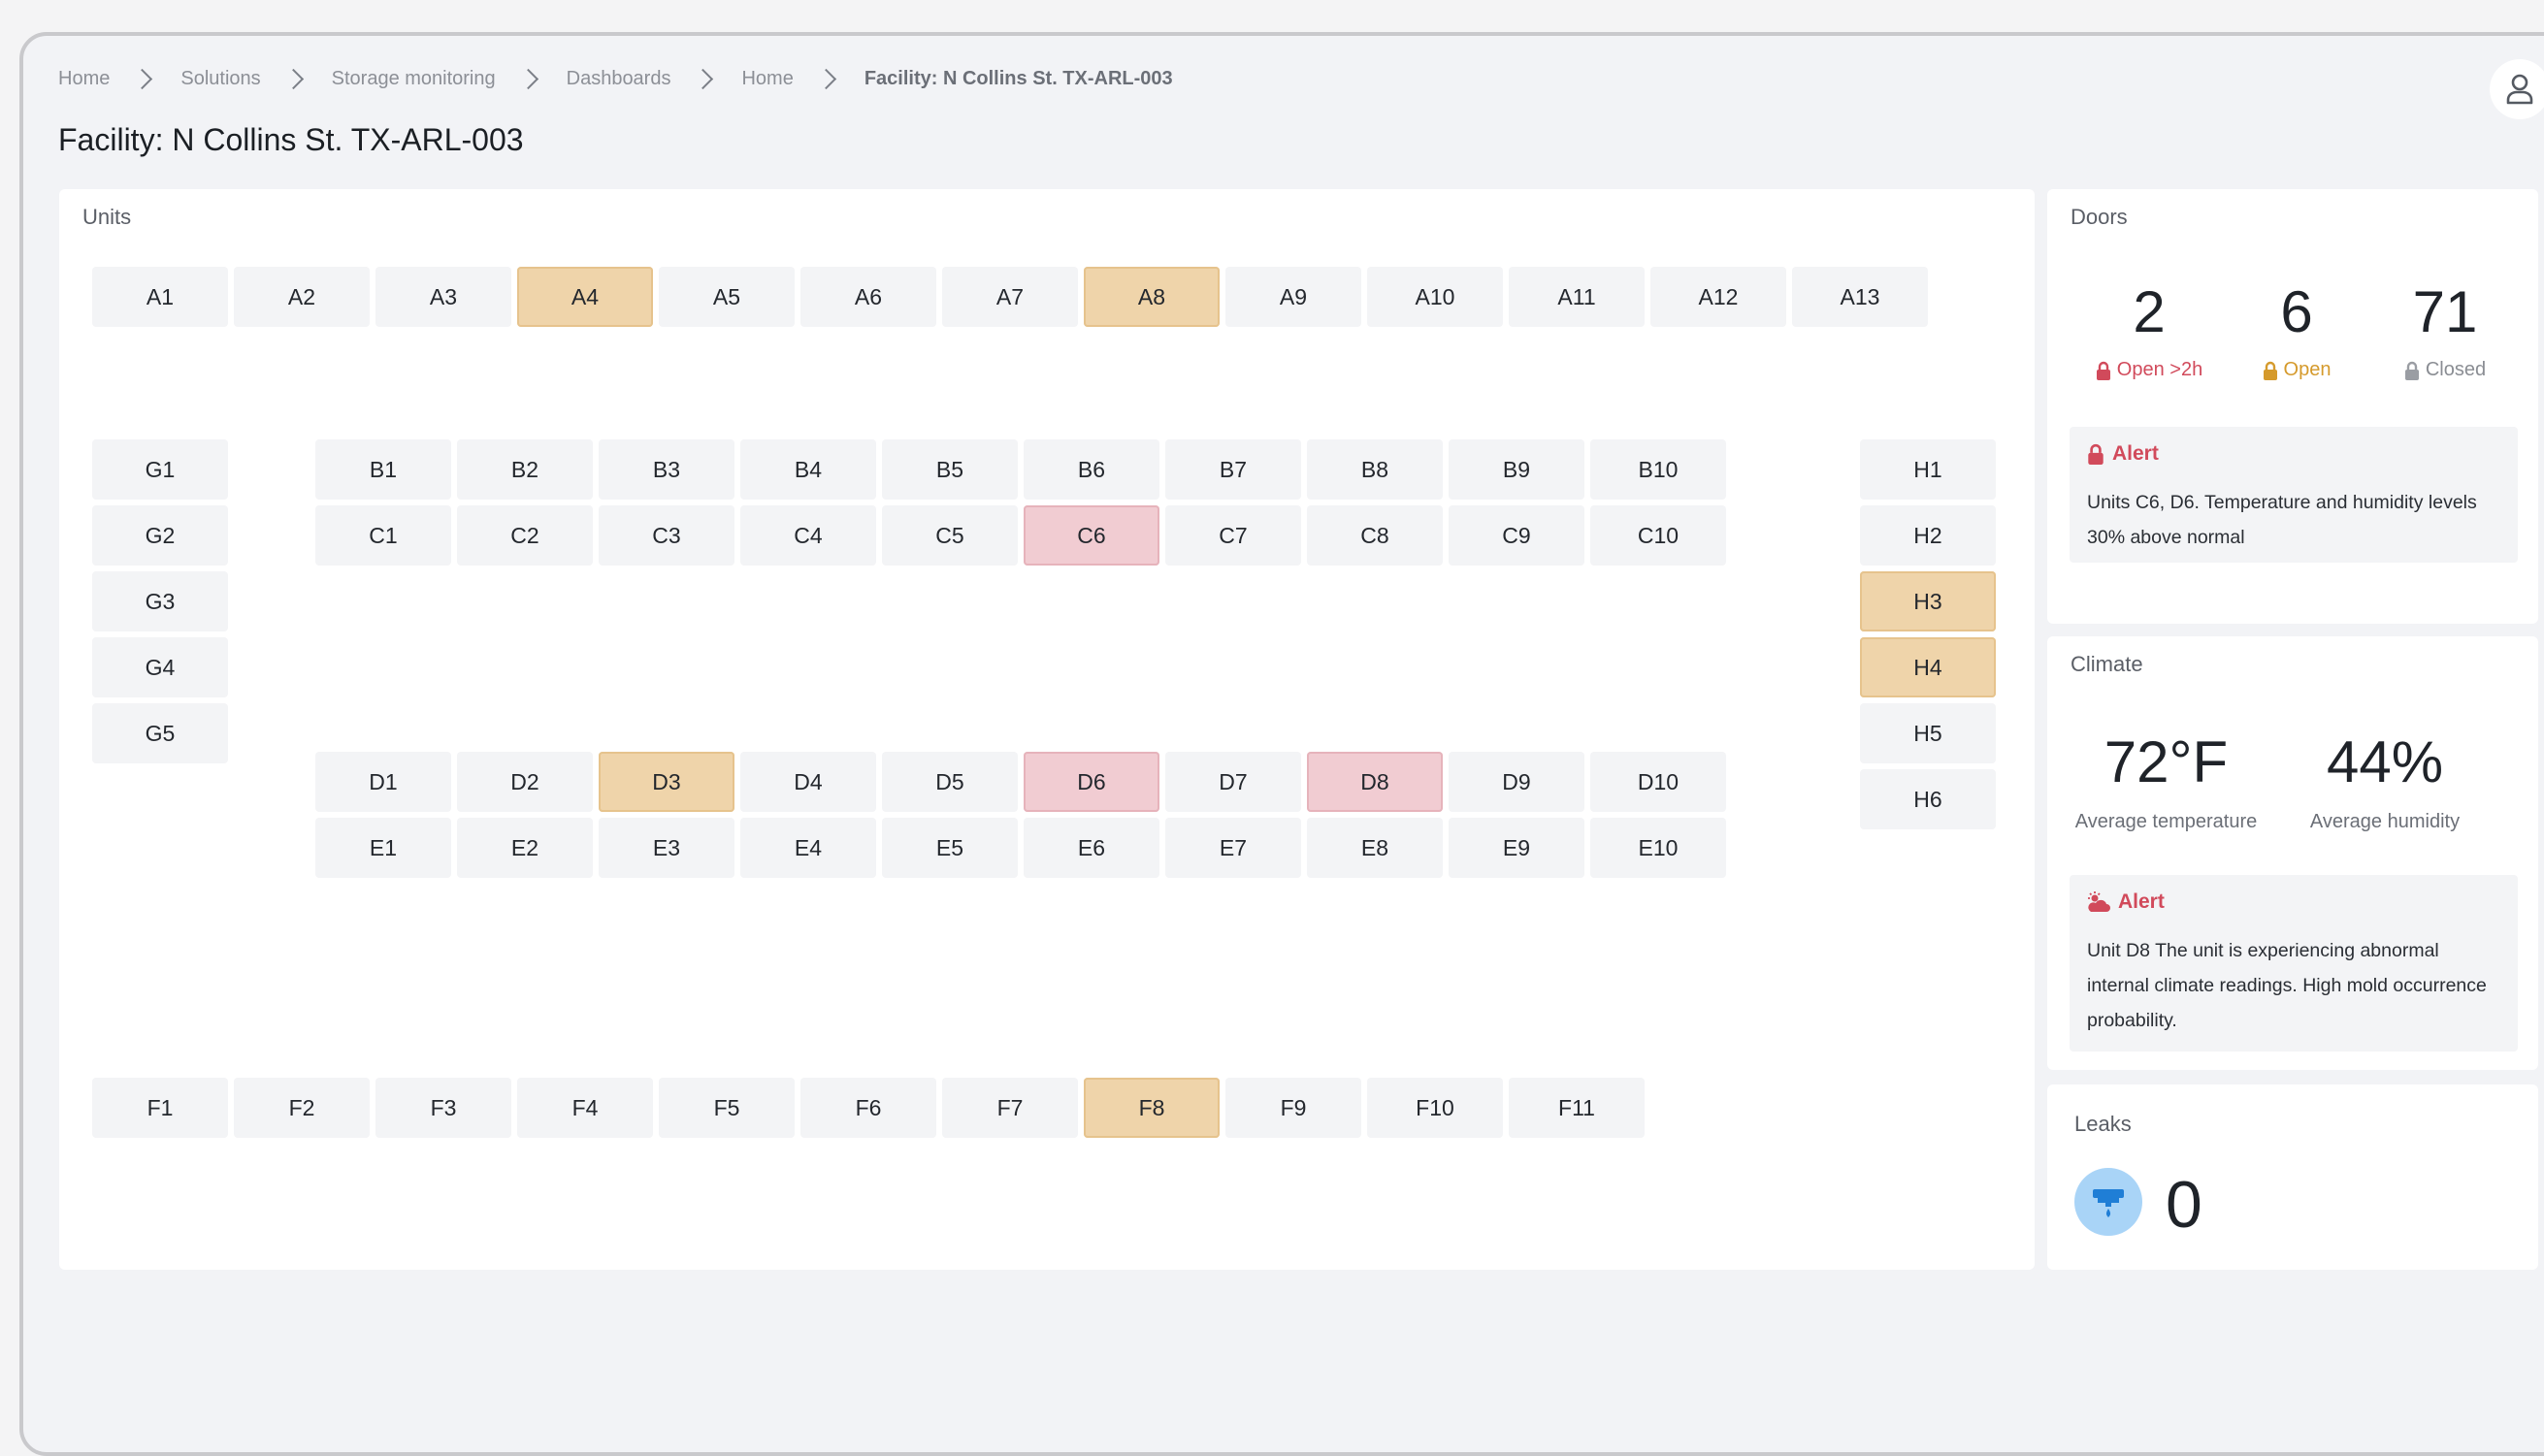 This screenshot has height=1456, width=2544. What do you see at coordinates (585, 297) in the screenshot?
I see `unit-a4: A4` at bounding box center [585, 297].